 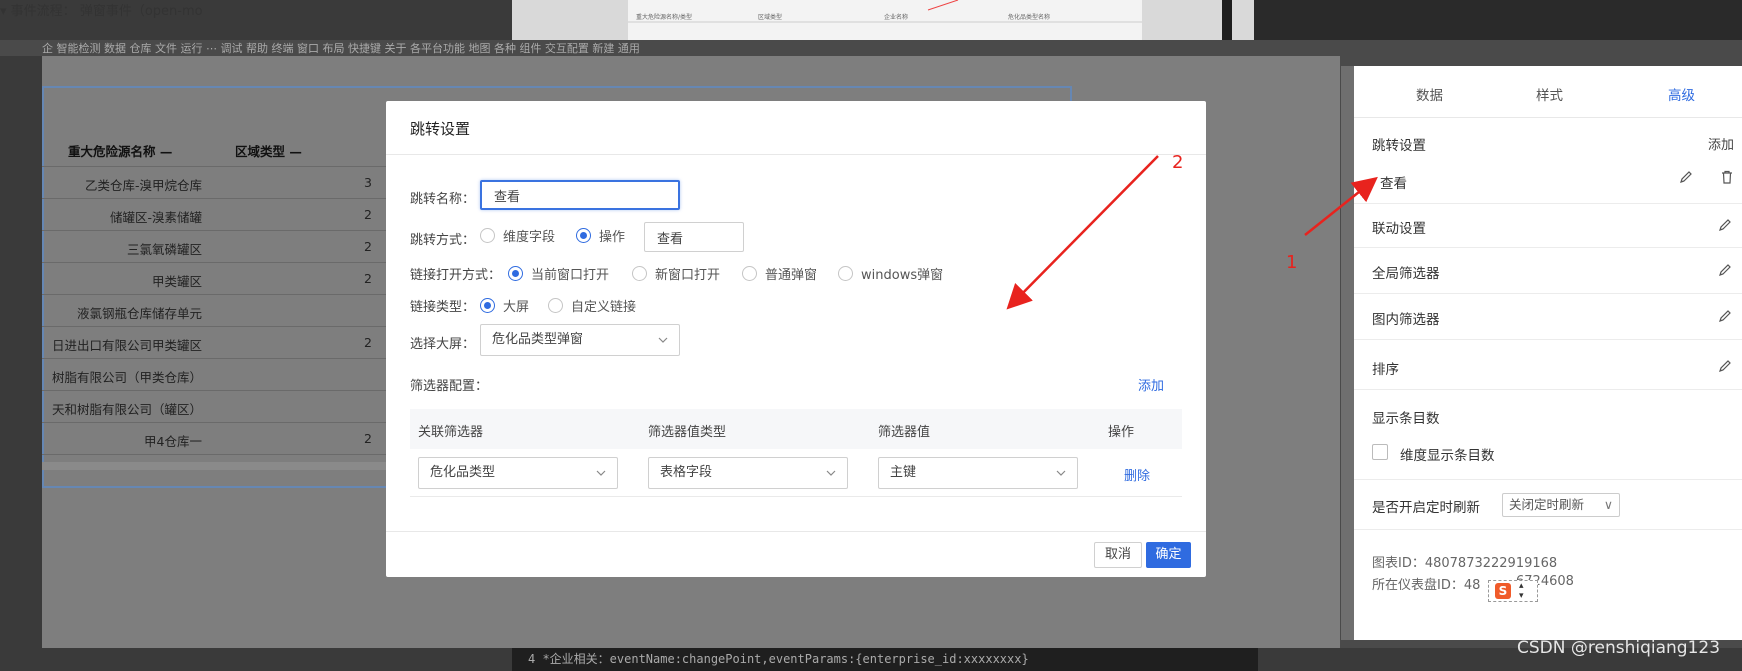 I want to click on annotation-number-2: 2, so click(x=1178, y=162).